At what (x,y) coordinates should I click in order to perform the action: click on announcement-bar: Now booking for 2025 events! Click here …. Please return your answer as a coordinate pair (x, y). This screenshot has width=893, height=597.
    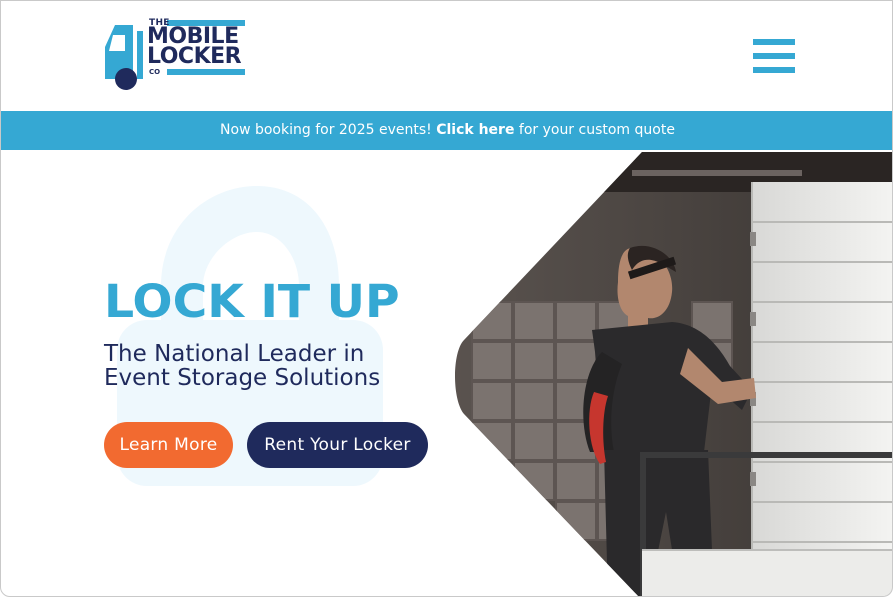
    Looking at the image, I should click on (446, 130).